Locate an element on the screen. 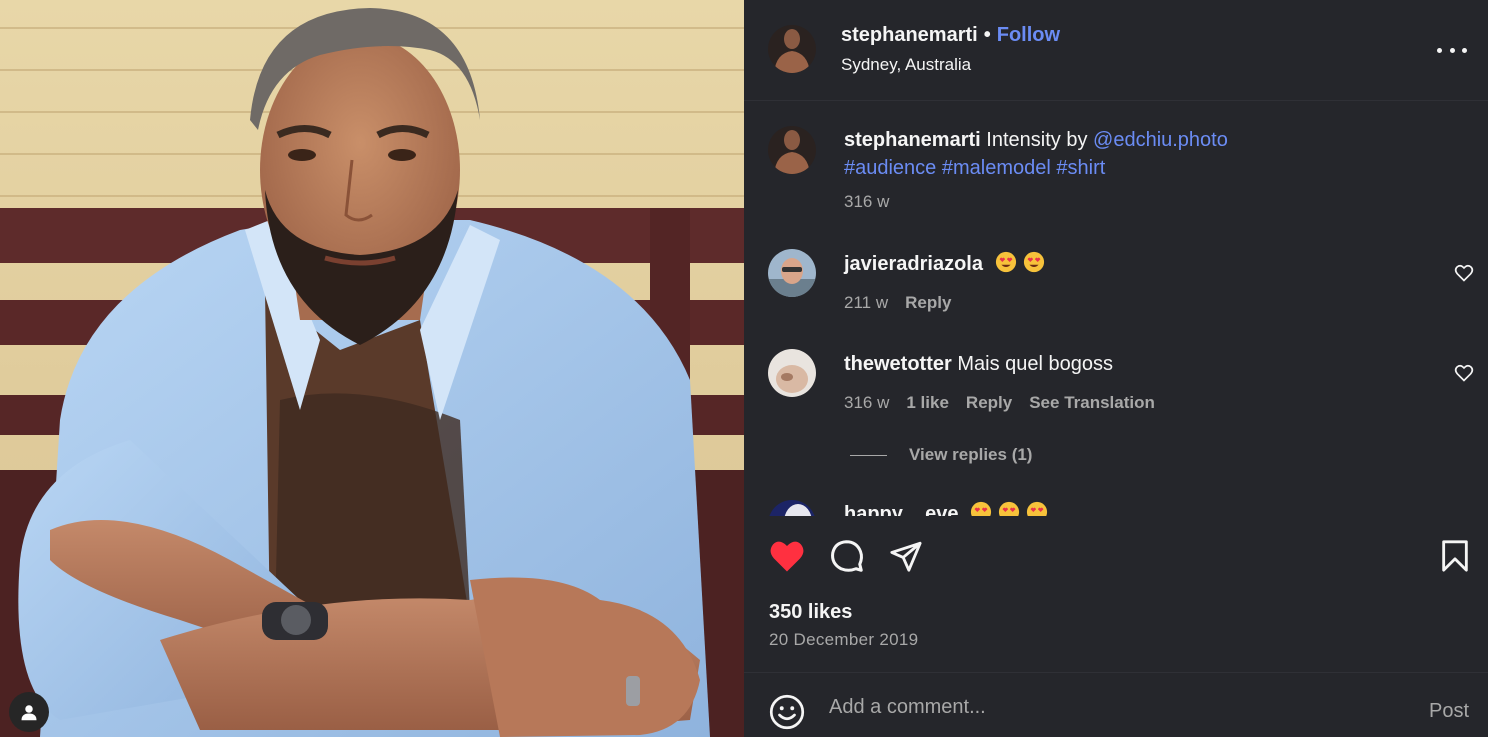  add-comment-bar: Post is located at coordinates (1116, 705).